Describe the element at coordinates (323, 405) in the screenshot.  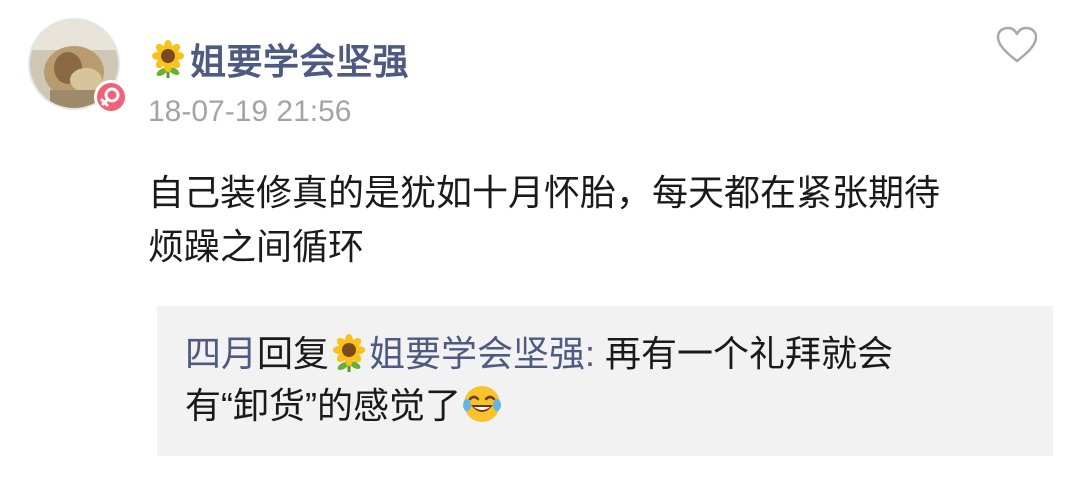
I see `reply-message-part: 有“卸货”的感觉了` at that location.